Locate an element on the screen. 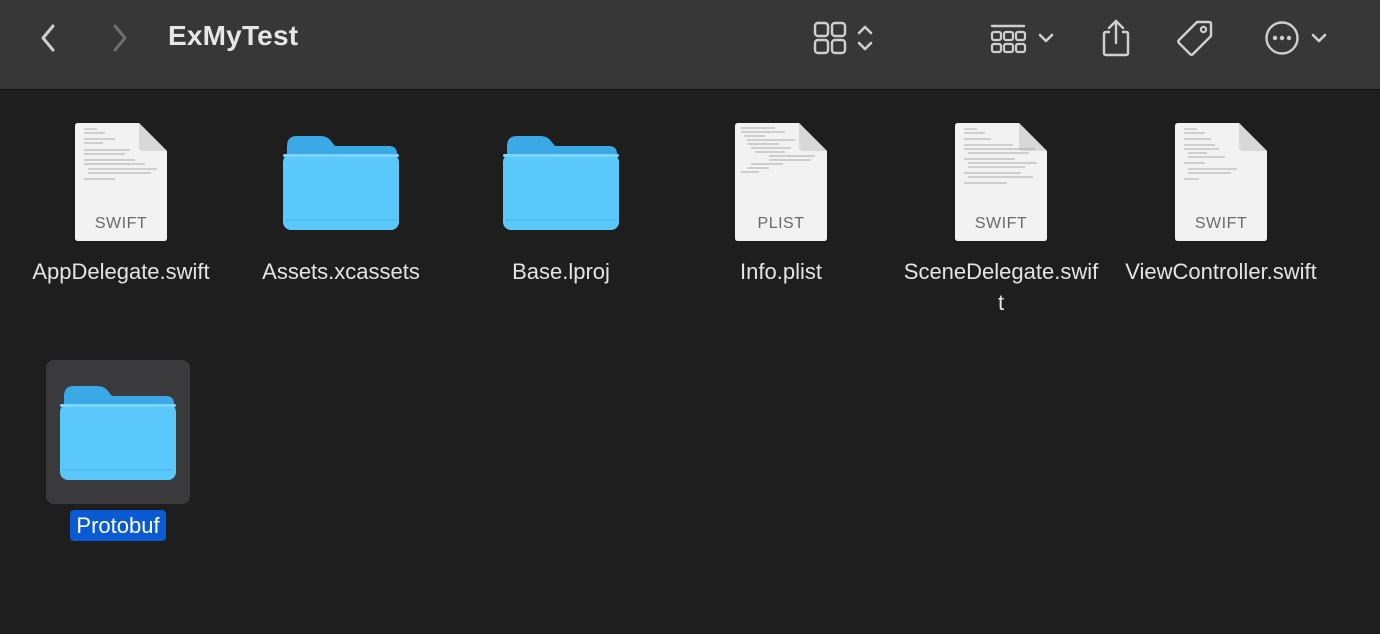  file-icon-wrap: PLIST is located at coordinates (781, 182).